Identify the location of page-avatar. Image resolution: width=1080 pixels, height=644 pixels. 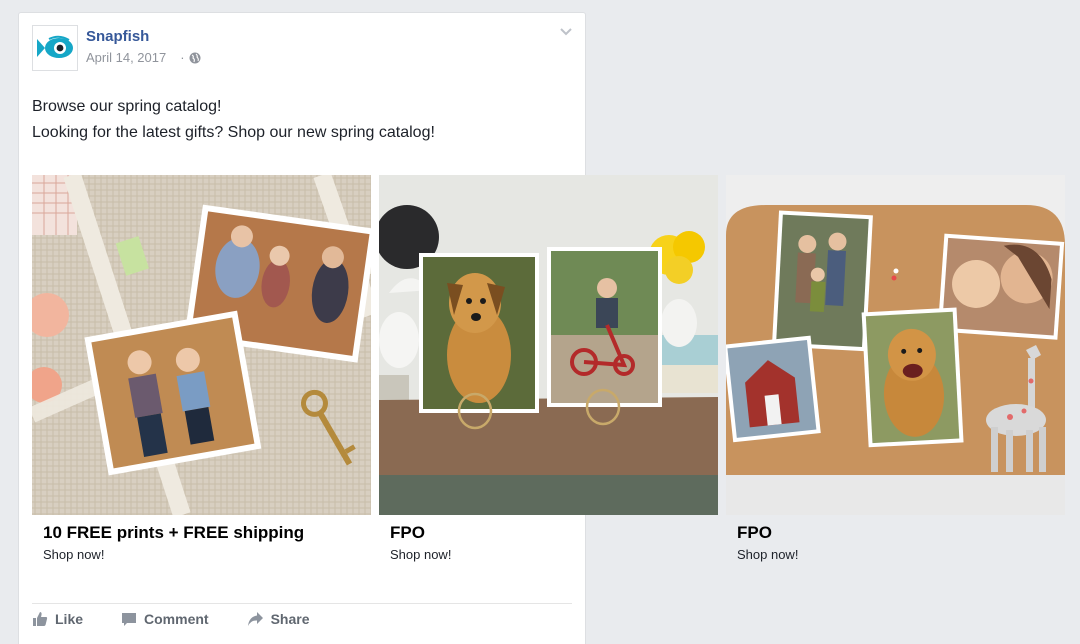
(55, 48).